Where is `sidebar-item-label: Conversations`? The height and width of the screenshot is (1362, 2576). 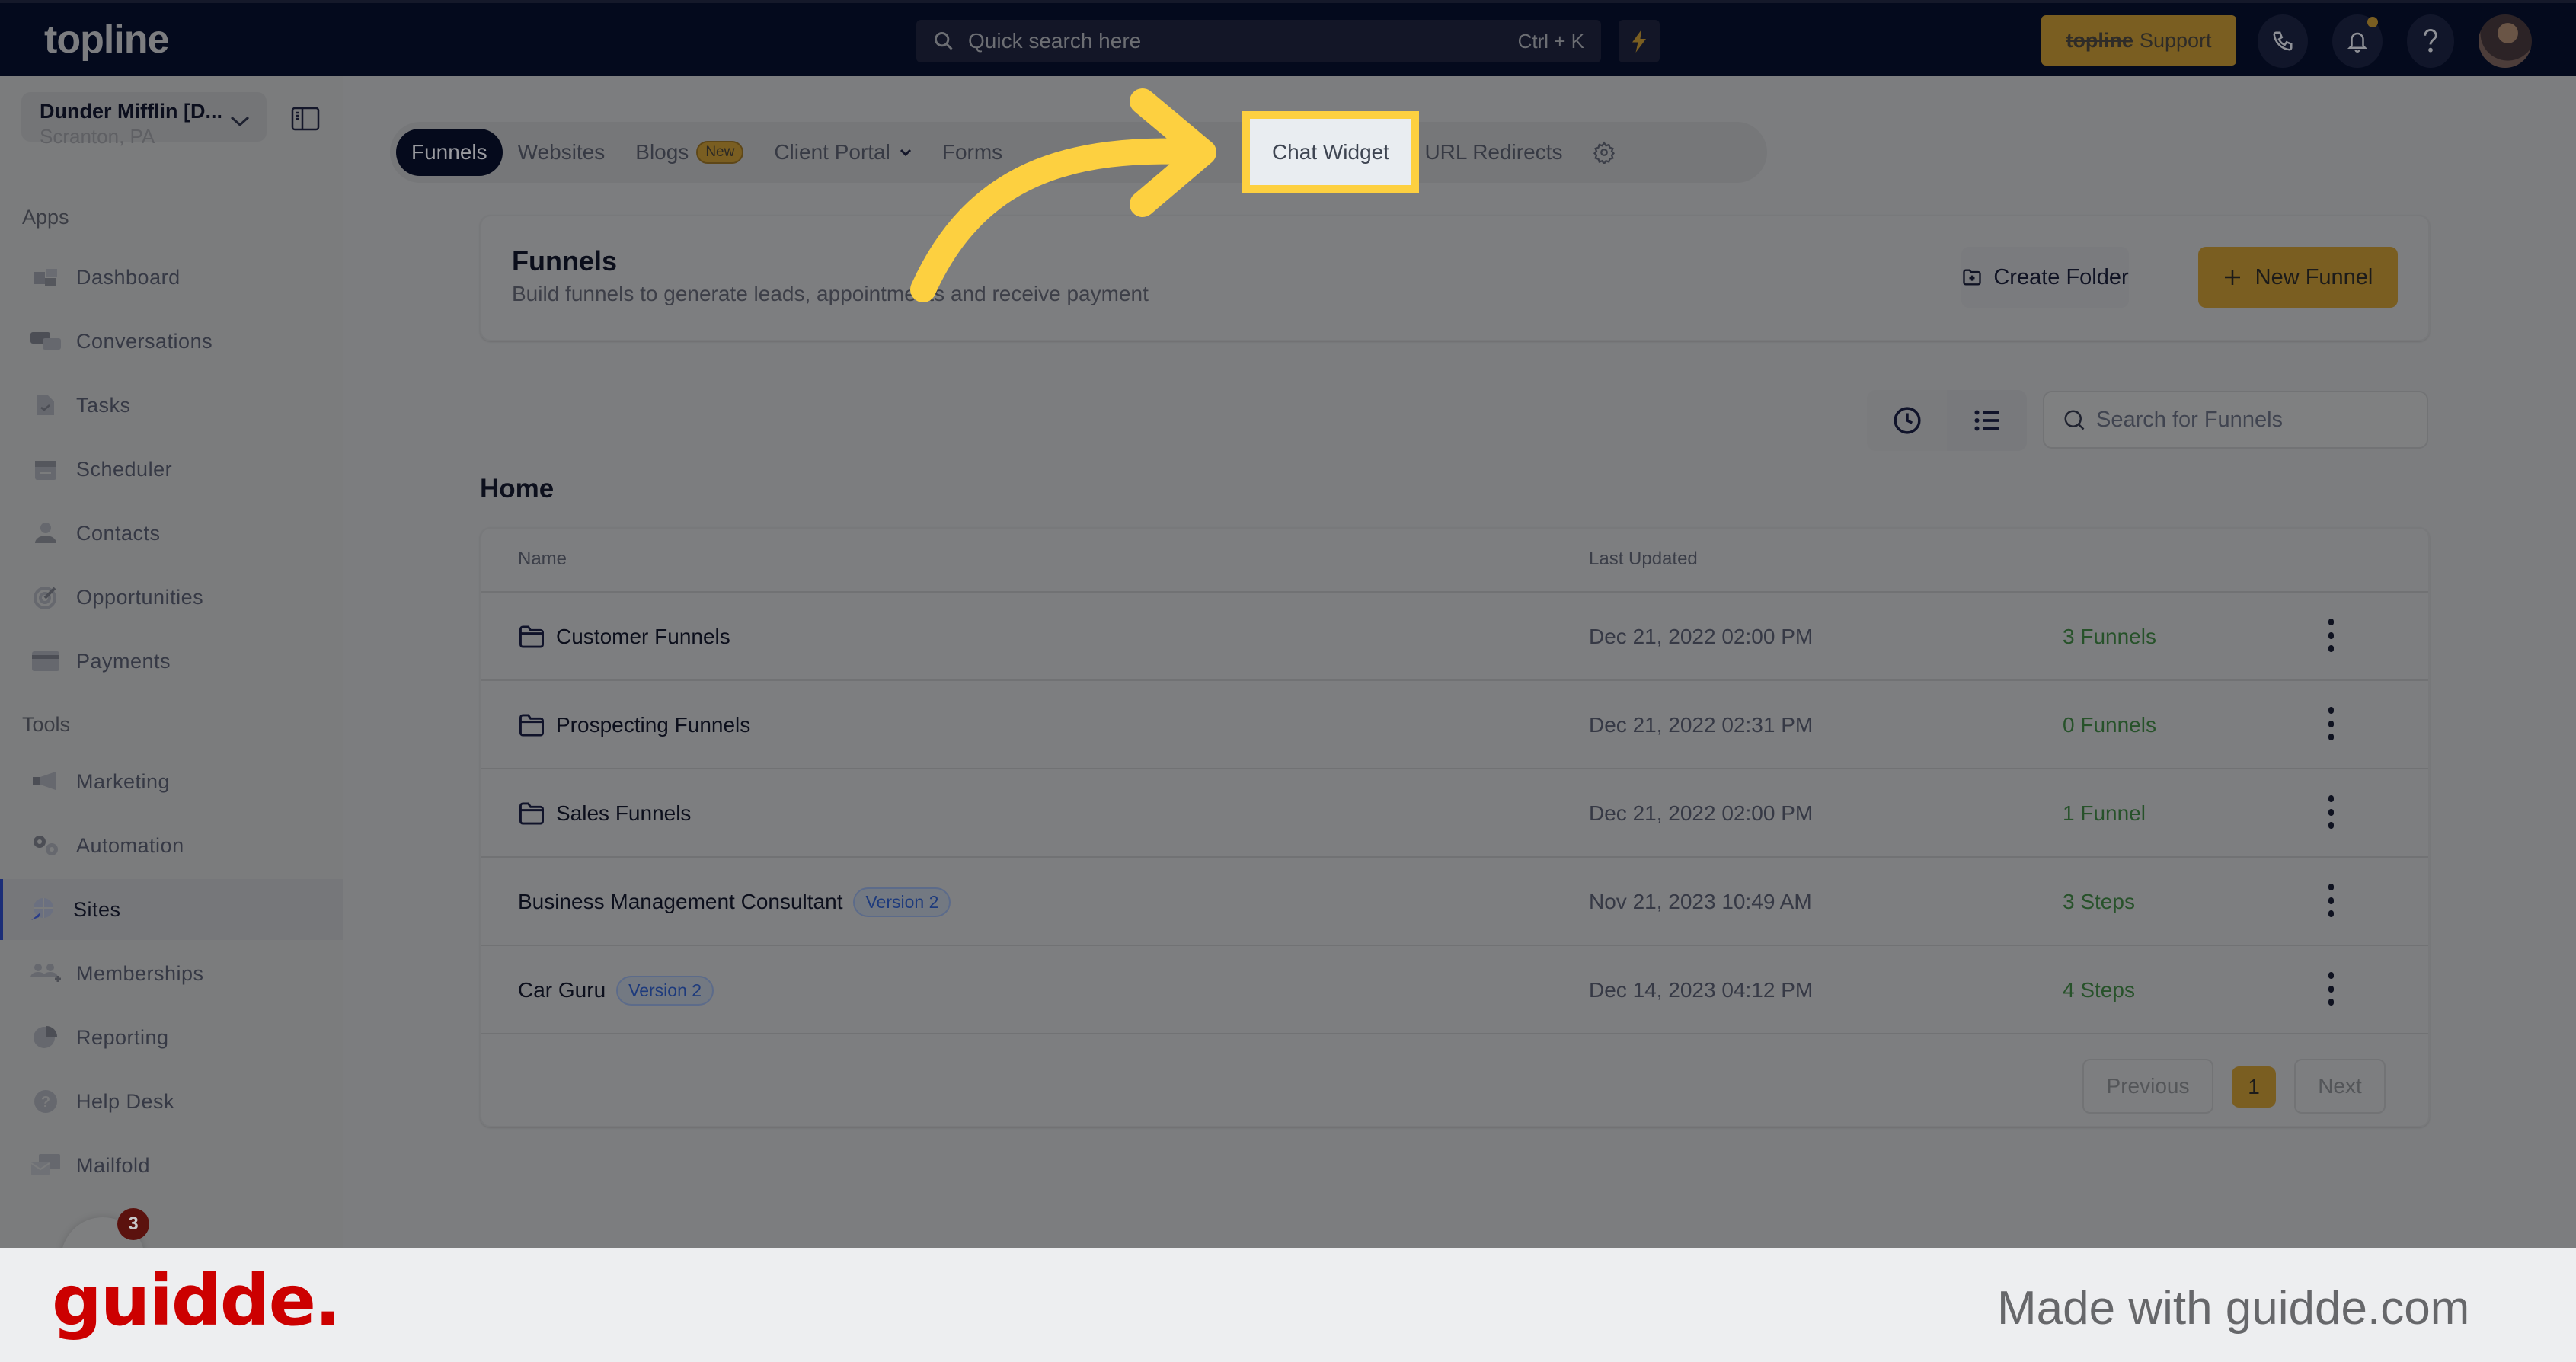 sidebar-item-label: Conversations is located at coordinates (144, 341).